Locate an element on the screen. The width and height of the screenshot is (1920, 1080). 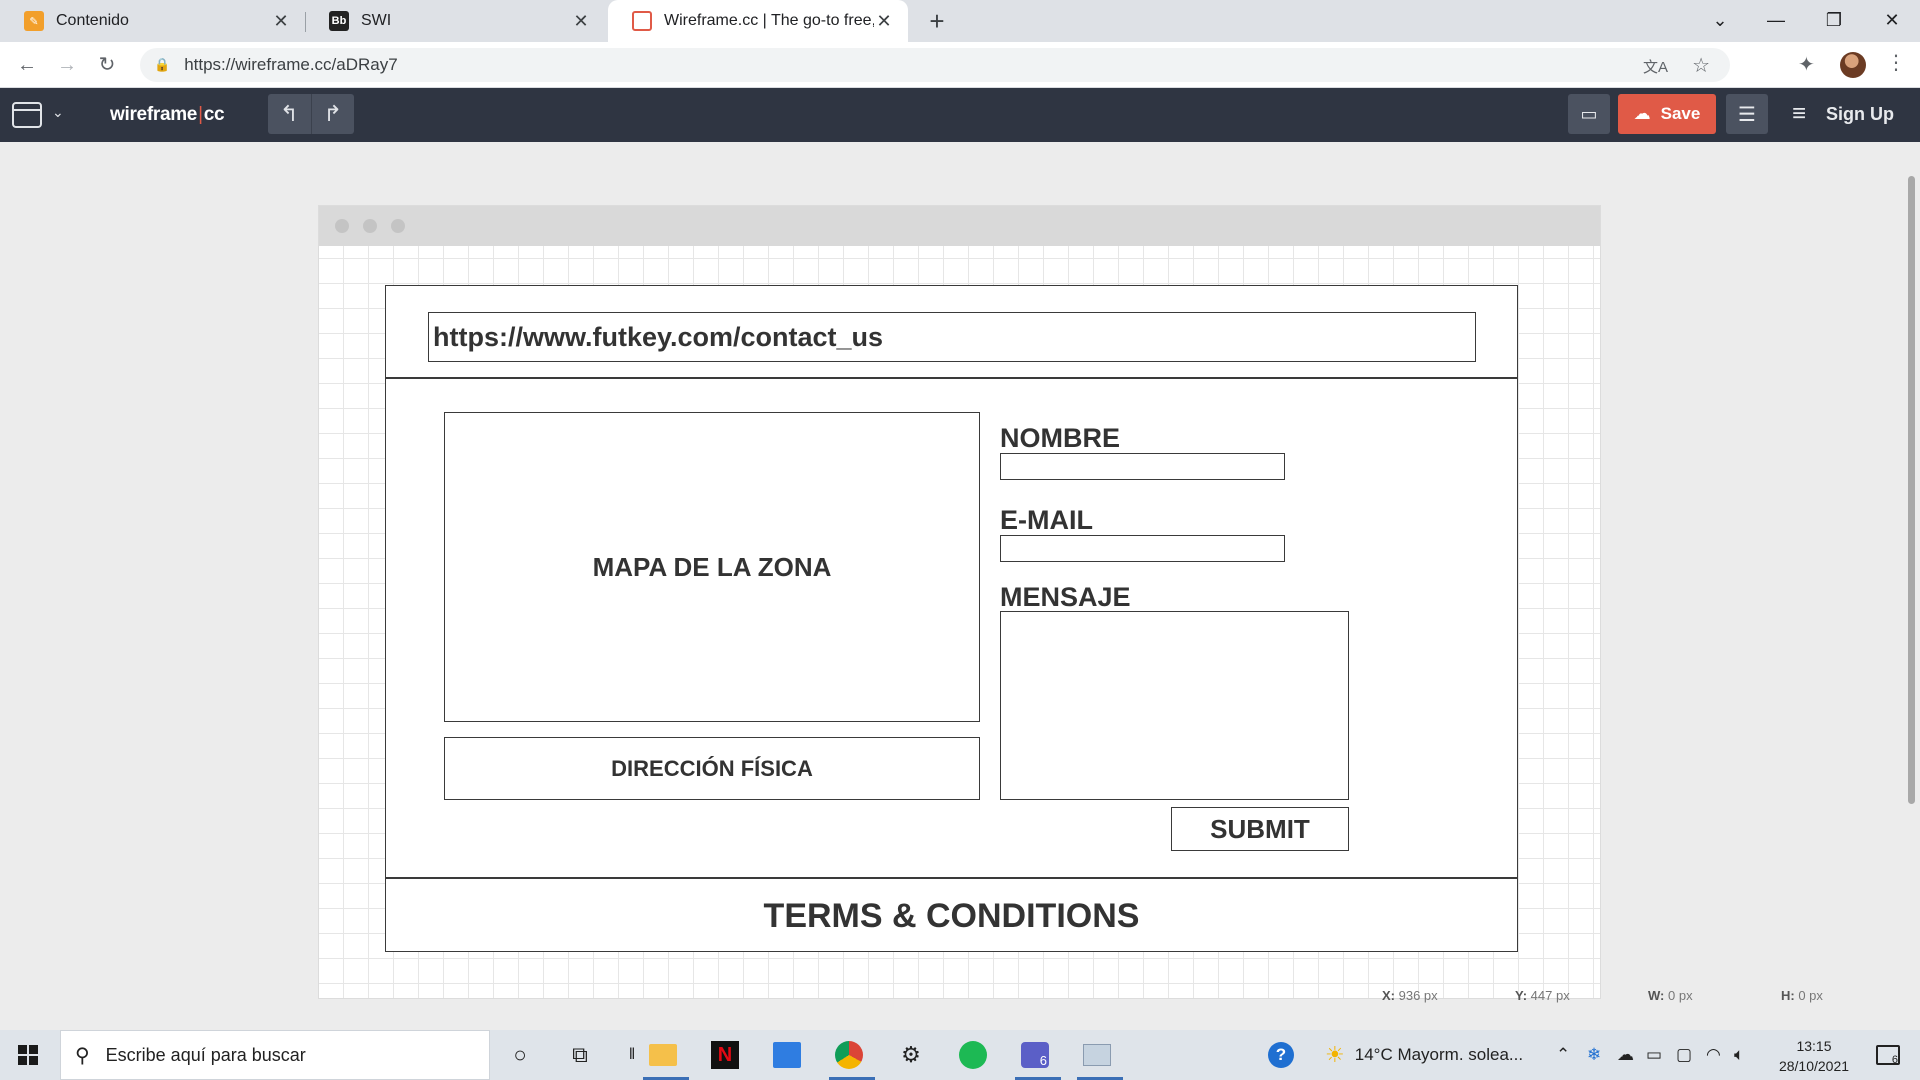
chevron-down-icon: ⌄ is located at coordinates (58, 112).